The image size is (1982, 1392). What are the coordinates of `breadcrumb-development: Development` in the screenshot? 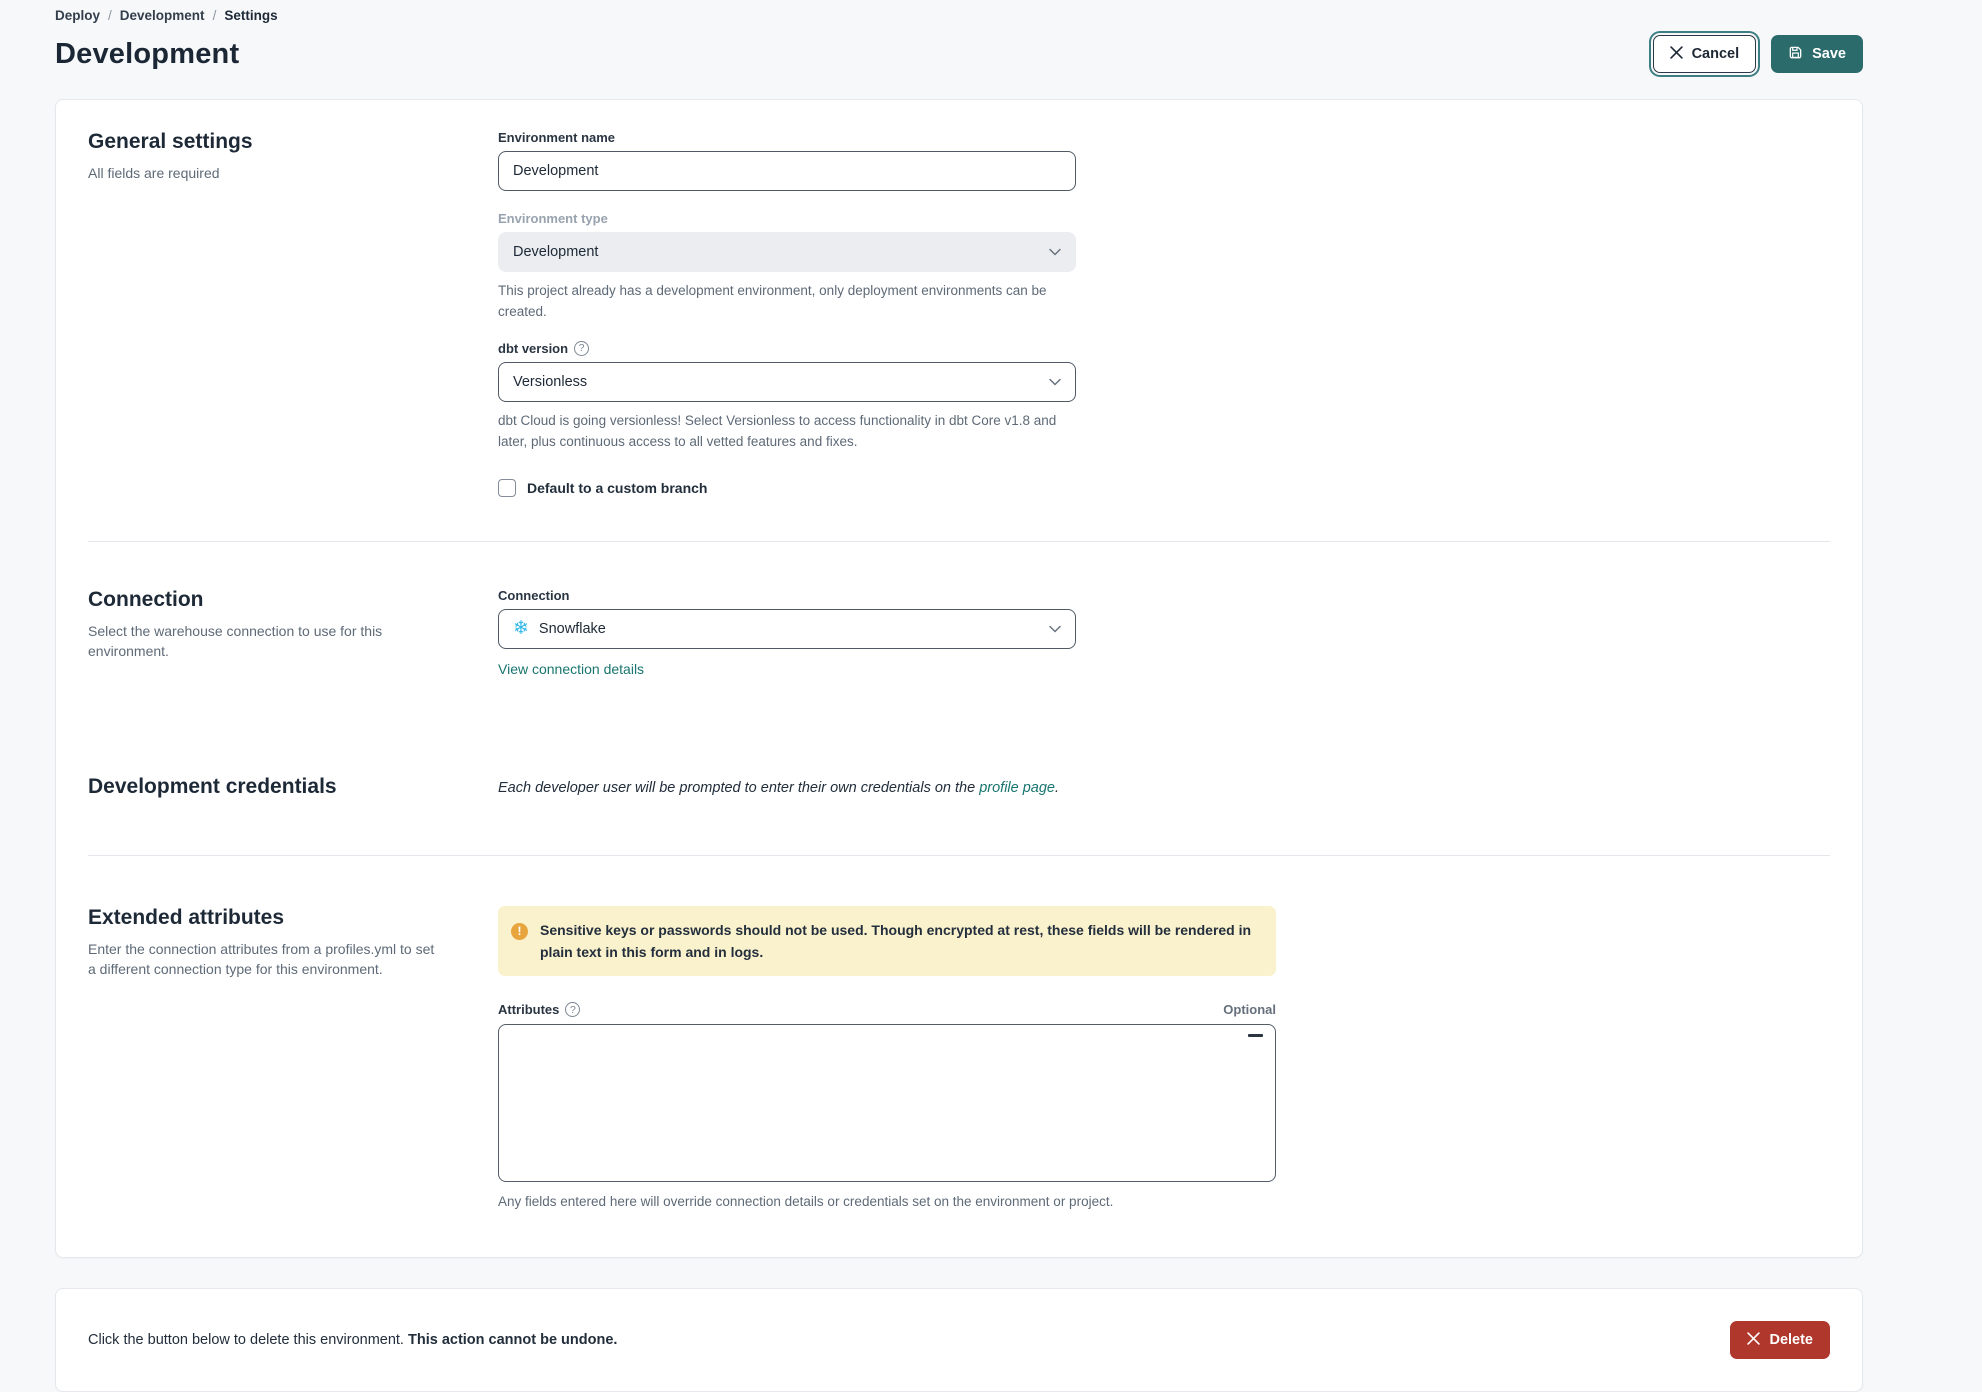 It's located at (162, 15).